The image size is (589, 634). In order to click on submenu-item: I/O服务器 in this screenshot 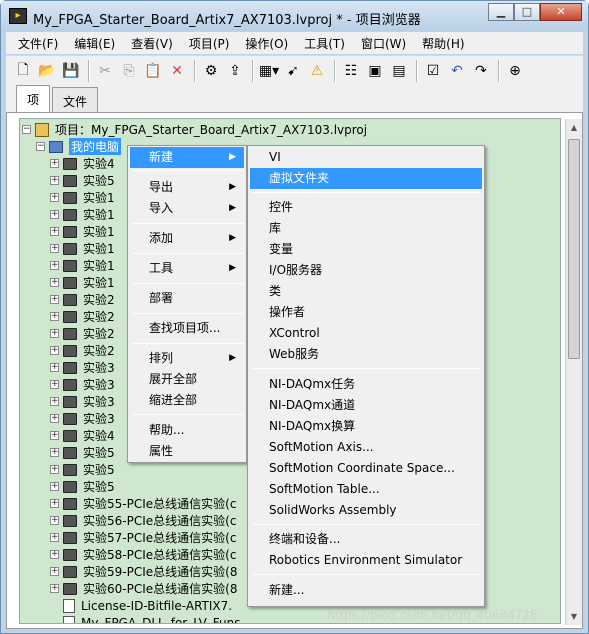, I will do `click(366, 270)`.